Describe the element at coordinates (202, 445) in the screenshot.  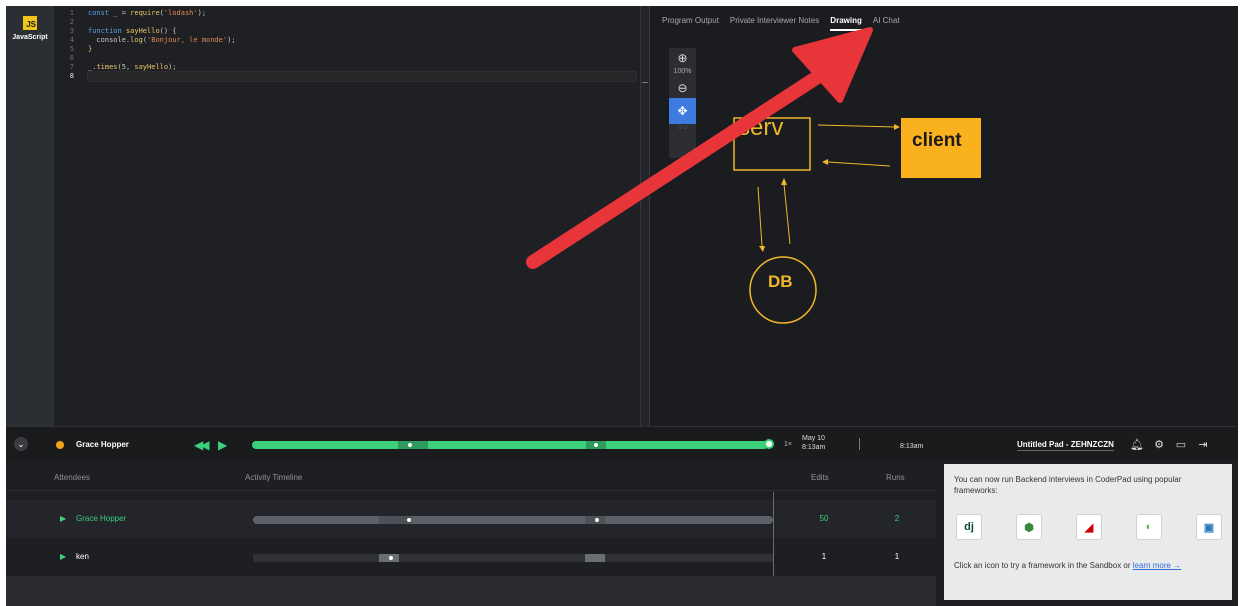
I see `rewind-icon: ◀◀` at that location.